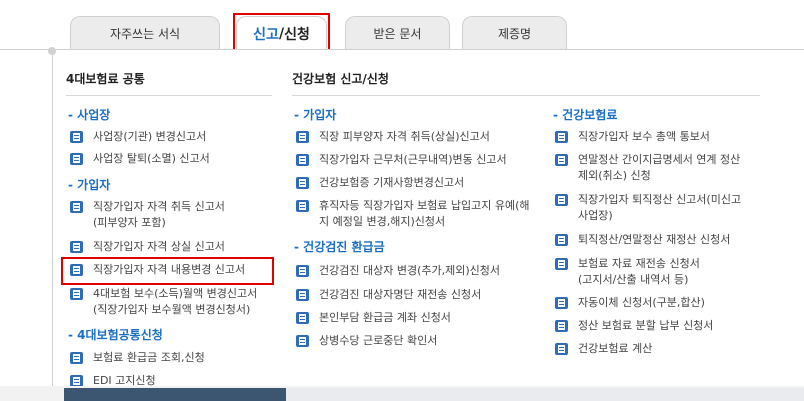 Image resolution: width=804 pixels, height=401 pixels. What do you see at coordinates (385, 317) in the screenshot?
I see `menu-item-label: 본인부담 환급금 계좌 신청서` at bounding box center [385, 317].